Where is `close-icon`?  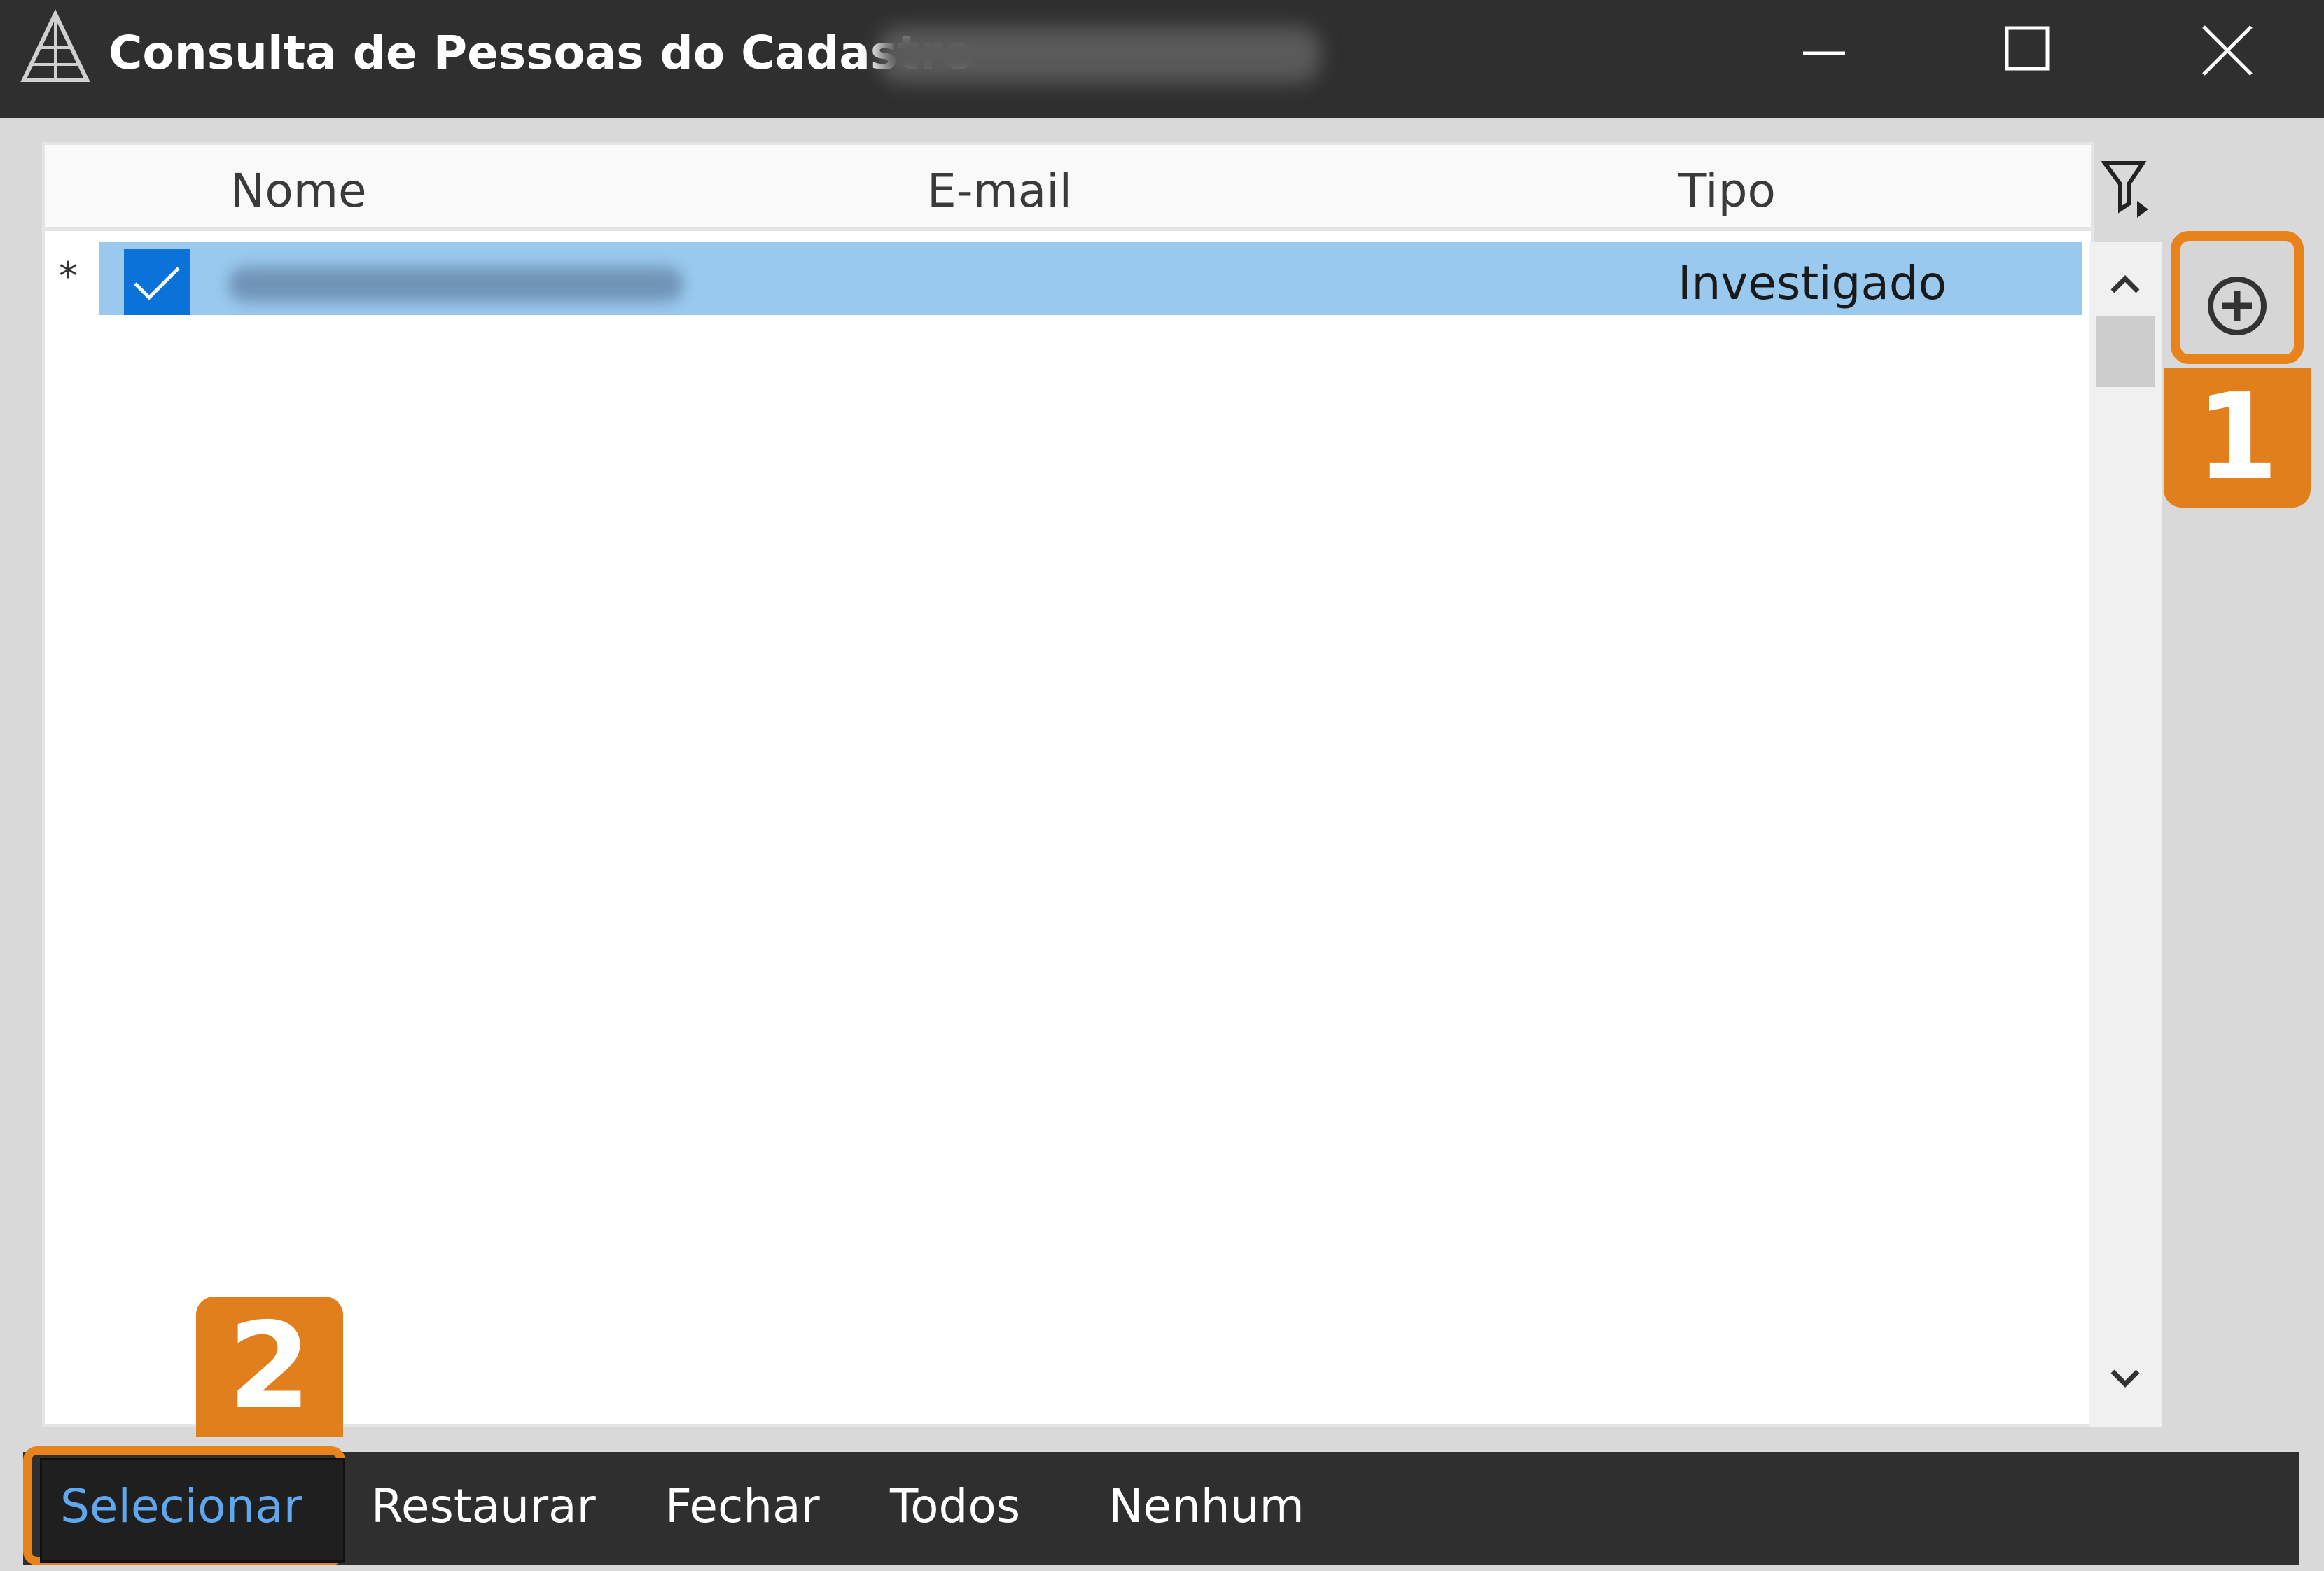 close-icon is located at coordinates (2226, 55).